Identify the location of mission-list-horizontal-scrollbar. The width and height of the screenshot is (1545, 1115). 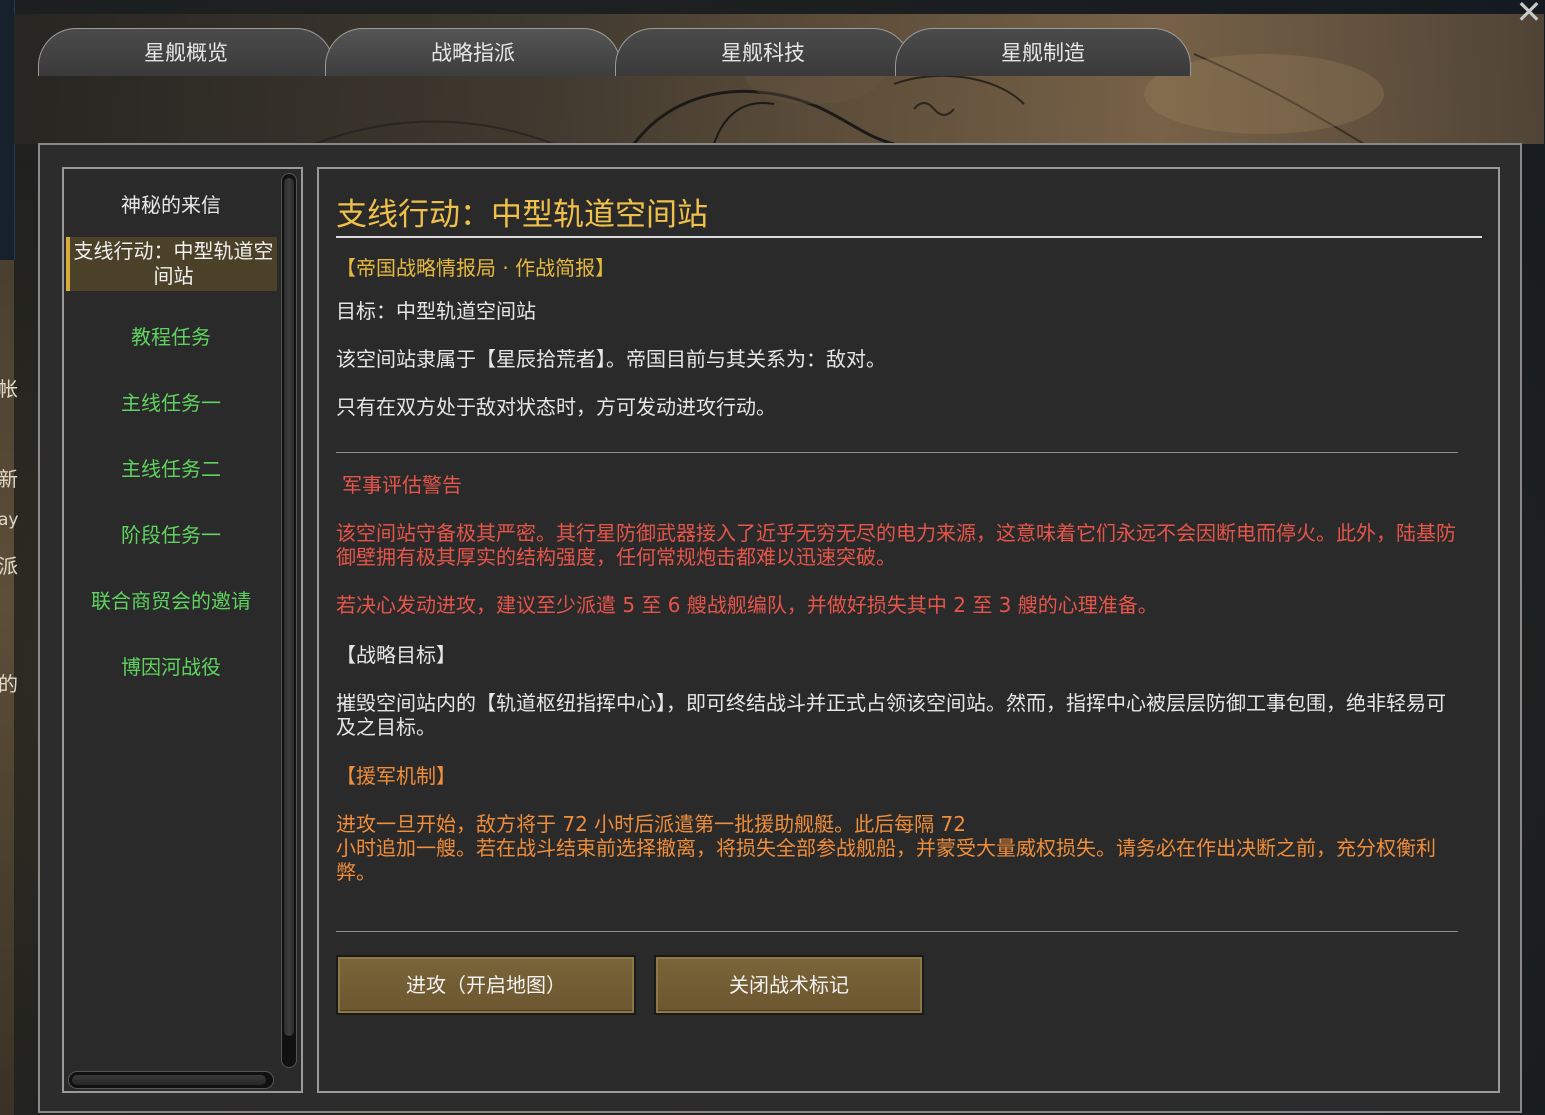
(171, 1080).